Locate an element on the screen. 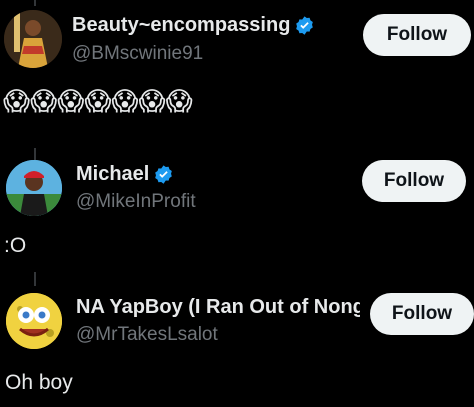  author-name-row: Michael is located at coordinates (125, 174).